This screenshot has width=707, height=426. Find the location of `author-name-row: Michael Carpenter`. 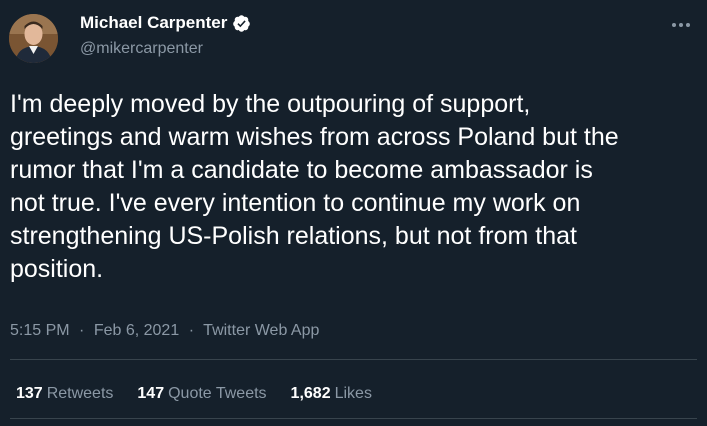

author-name-row: Michael Carpenter is located at coordinates (165, 23).